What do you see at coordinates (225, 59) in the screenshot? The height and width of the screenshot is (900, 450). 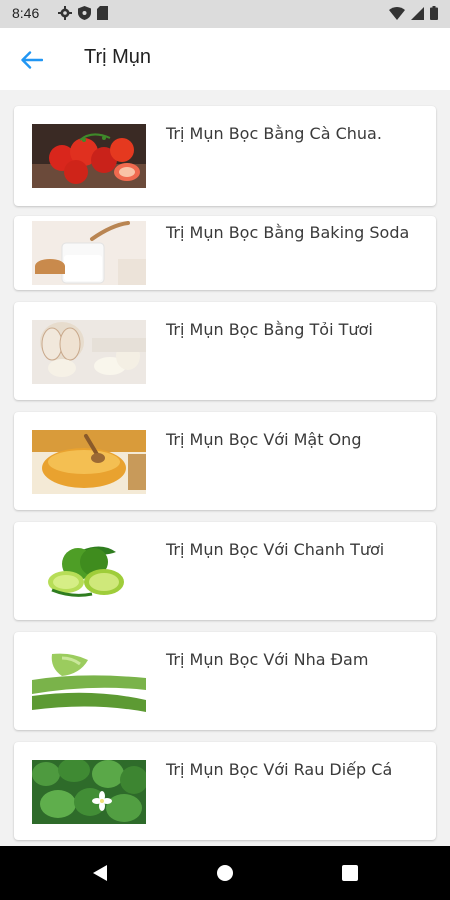 I see `app-bar: Trị Mụn` at bounding box center [225, 59].